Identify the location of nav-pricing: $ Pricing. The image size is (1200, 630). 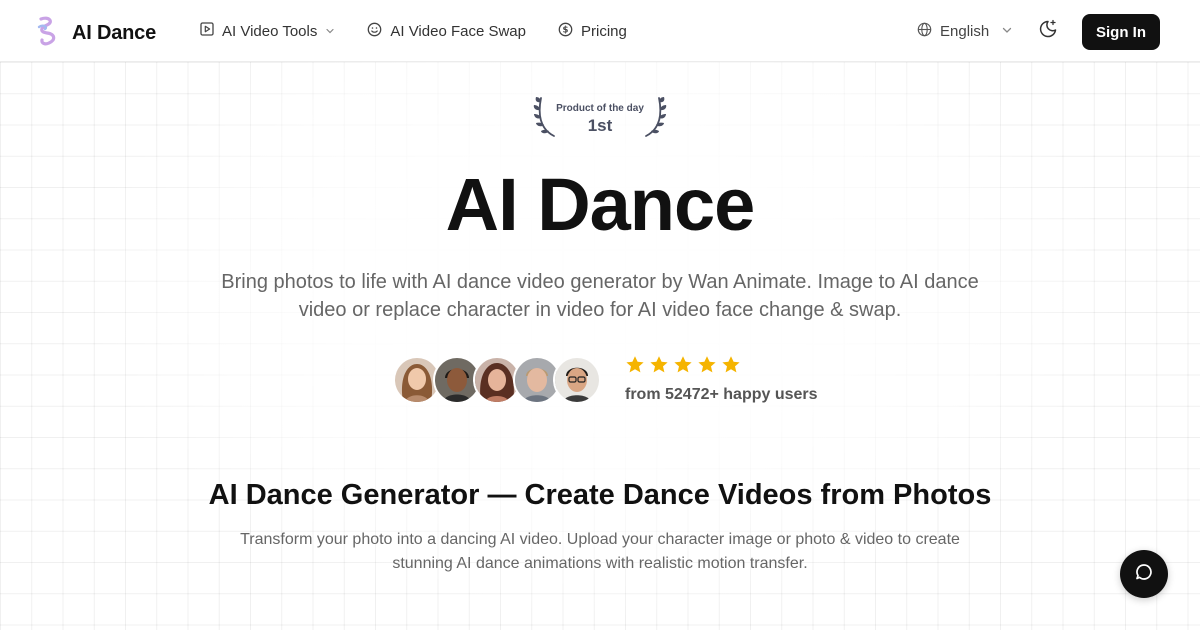
(592, 31).